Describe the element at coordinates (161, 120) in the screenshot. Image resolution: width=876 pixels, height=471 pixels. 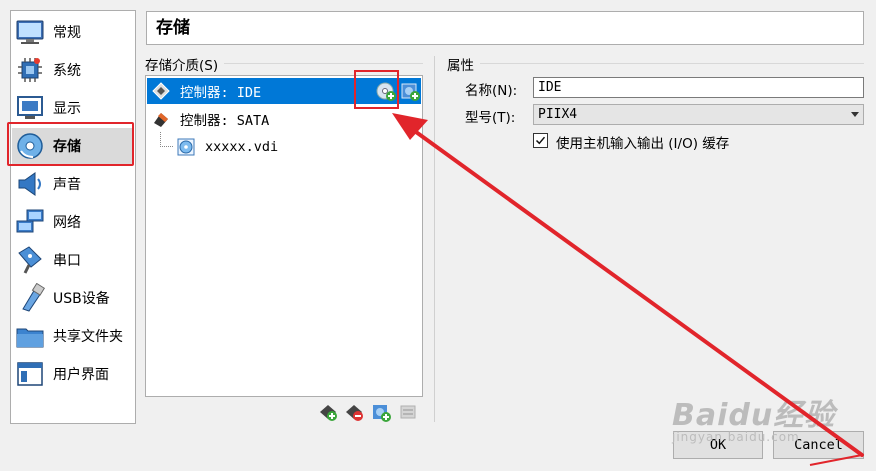
I see `sata-controller-icon` at that location.